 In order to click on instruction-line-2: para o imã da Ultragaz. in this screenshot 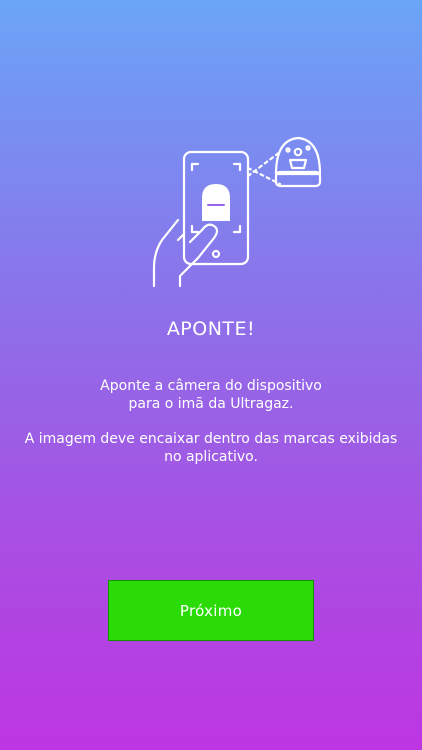, I will do `click(211, 404)`.